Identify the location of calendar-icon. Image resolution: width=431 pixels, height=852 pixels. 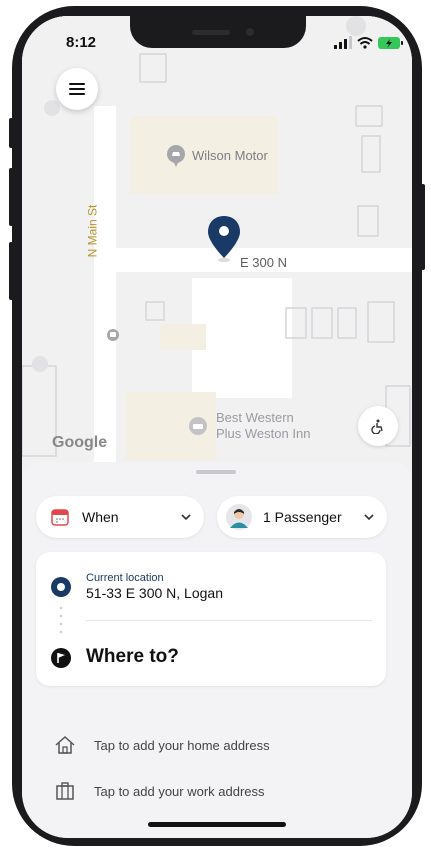
(60, 517).